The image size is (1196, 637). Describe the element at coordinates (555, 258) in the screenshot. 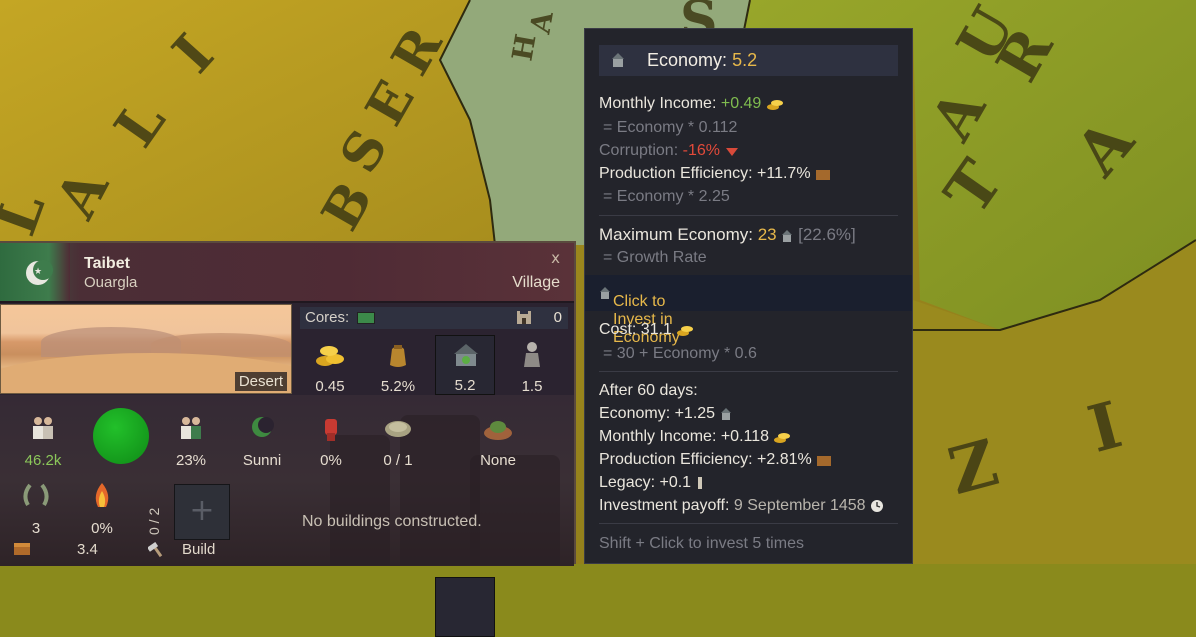

I see `close-button: x` at that location.